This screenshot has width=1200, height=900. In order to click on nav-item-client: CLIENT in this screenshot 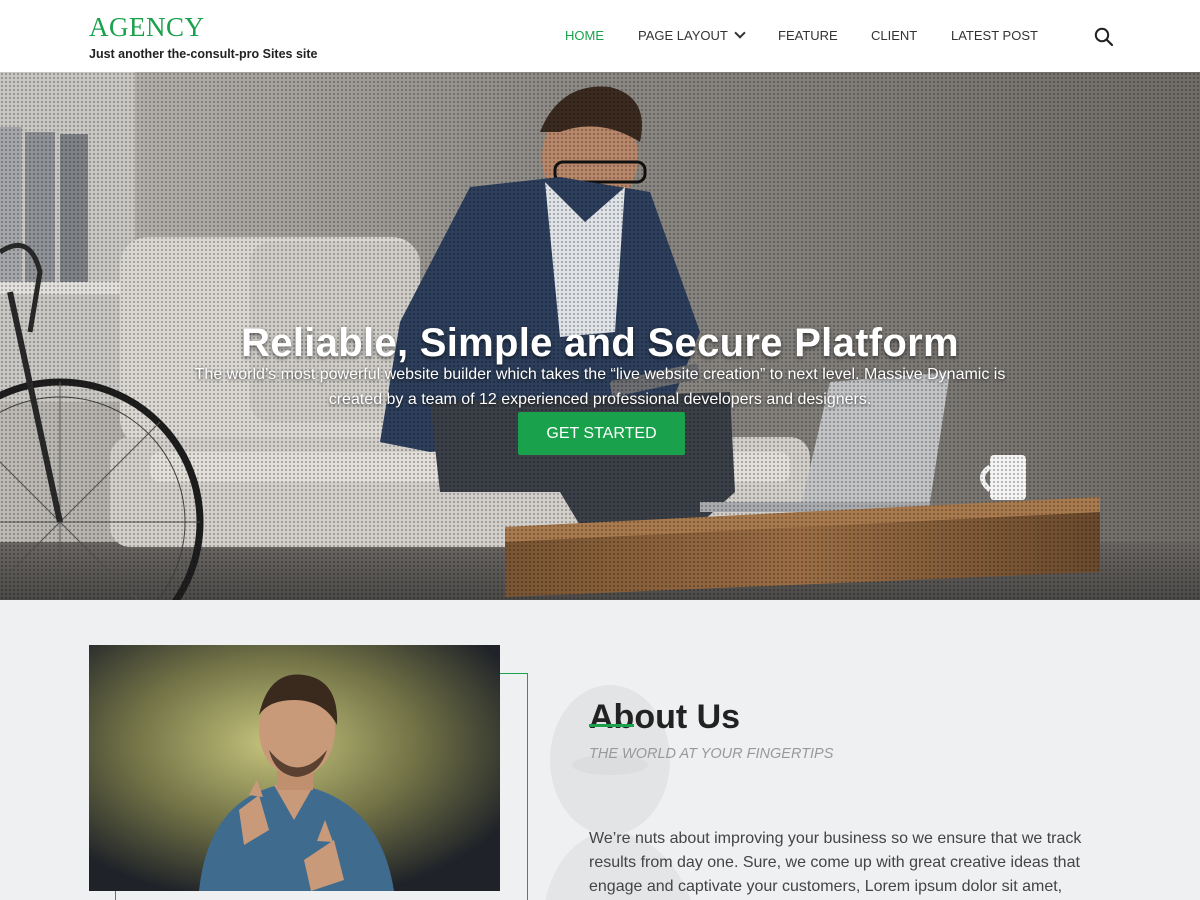, I will do `click(894, 36)`.